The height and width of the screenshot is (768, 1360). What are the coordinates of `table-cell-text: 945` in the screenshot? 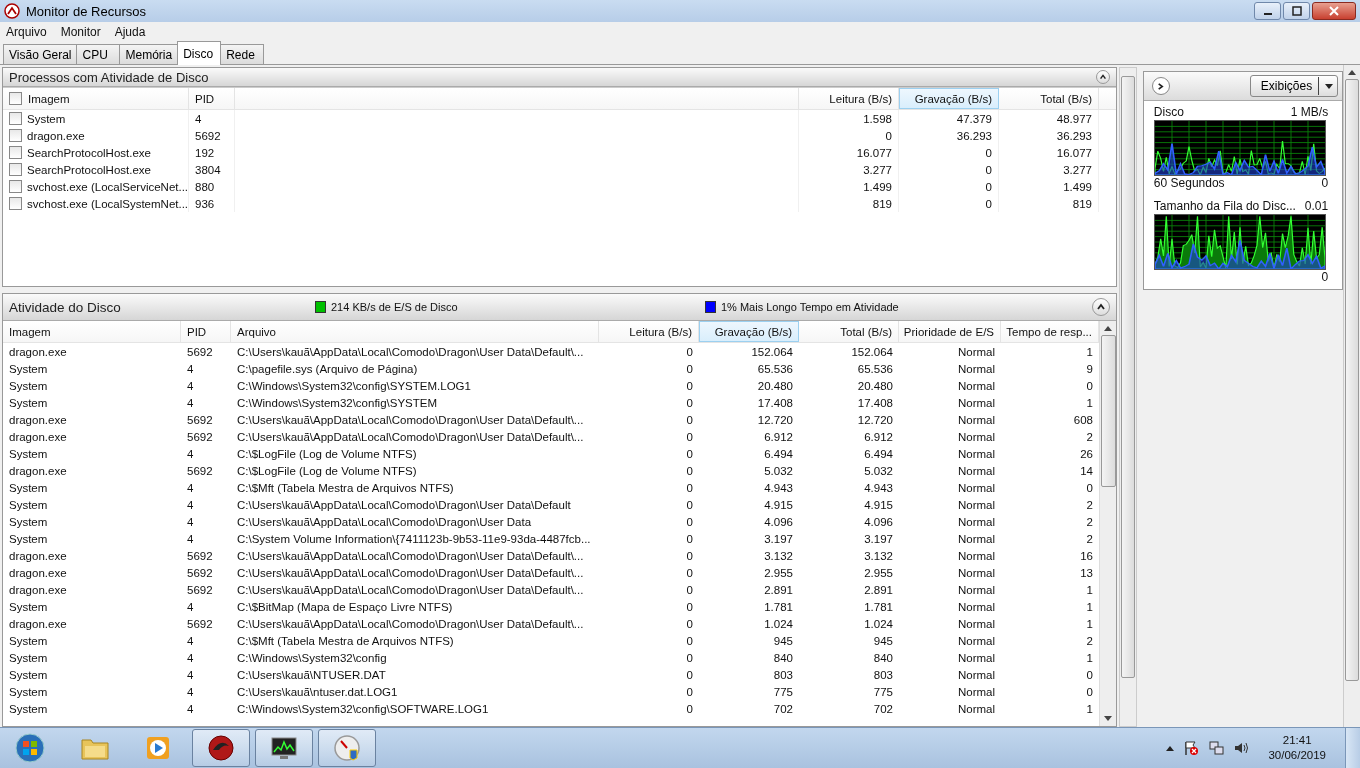 It's located at (883, 641).